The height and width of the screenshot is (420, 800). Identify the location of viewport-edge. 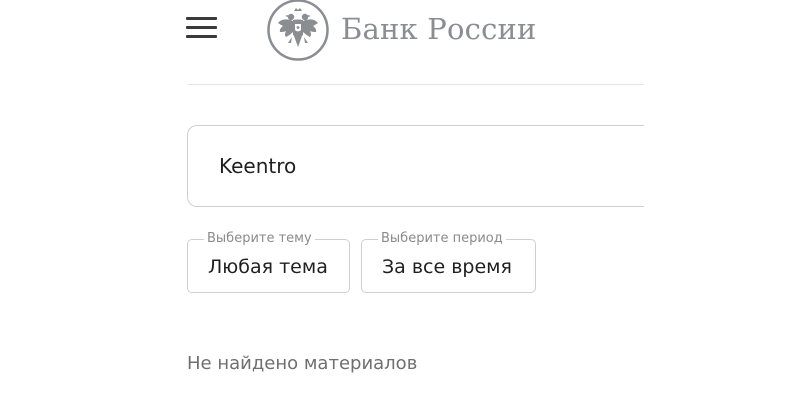
(722, 165).